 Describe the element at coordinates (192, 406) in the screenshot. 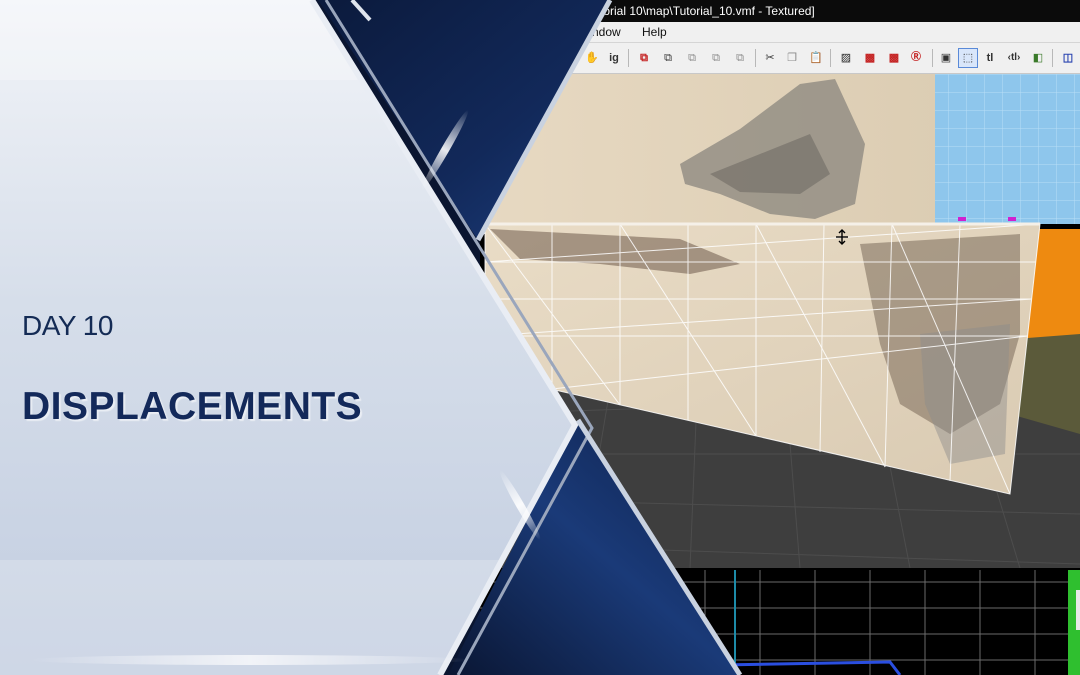

I see `tutorial-title: DISPLACEMENTS` at that location.